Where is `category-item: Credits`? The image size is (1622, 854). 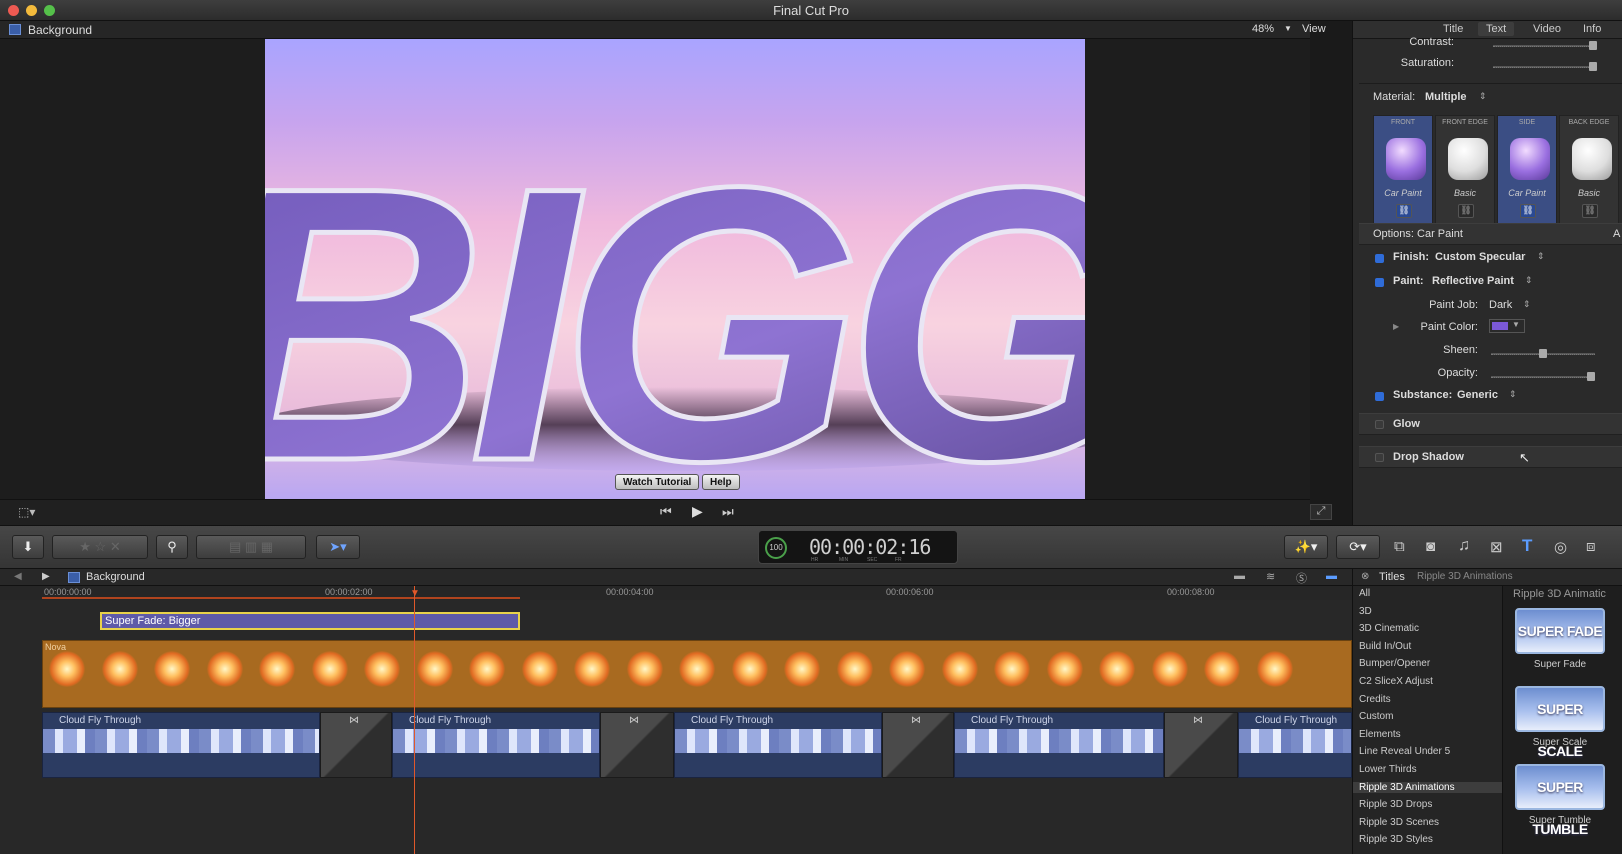
category-item: Credits is located at coordinates (1375, 699).